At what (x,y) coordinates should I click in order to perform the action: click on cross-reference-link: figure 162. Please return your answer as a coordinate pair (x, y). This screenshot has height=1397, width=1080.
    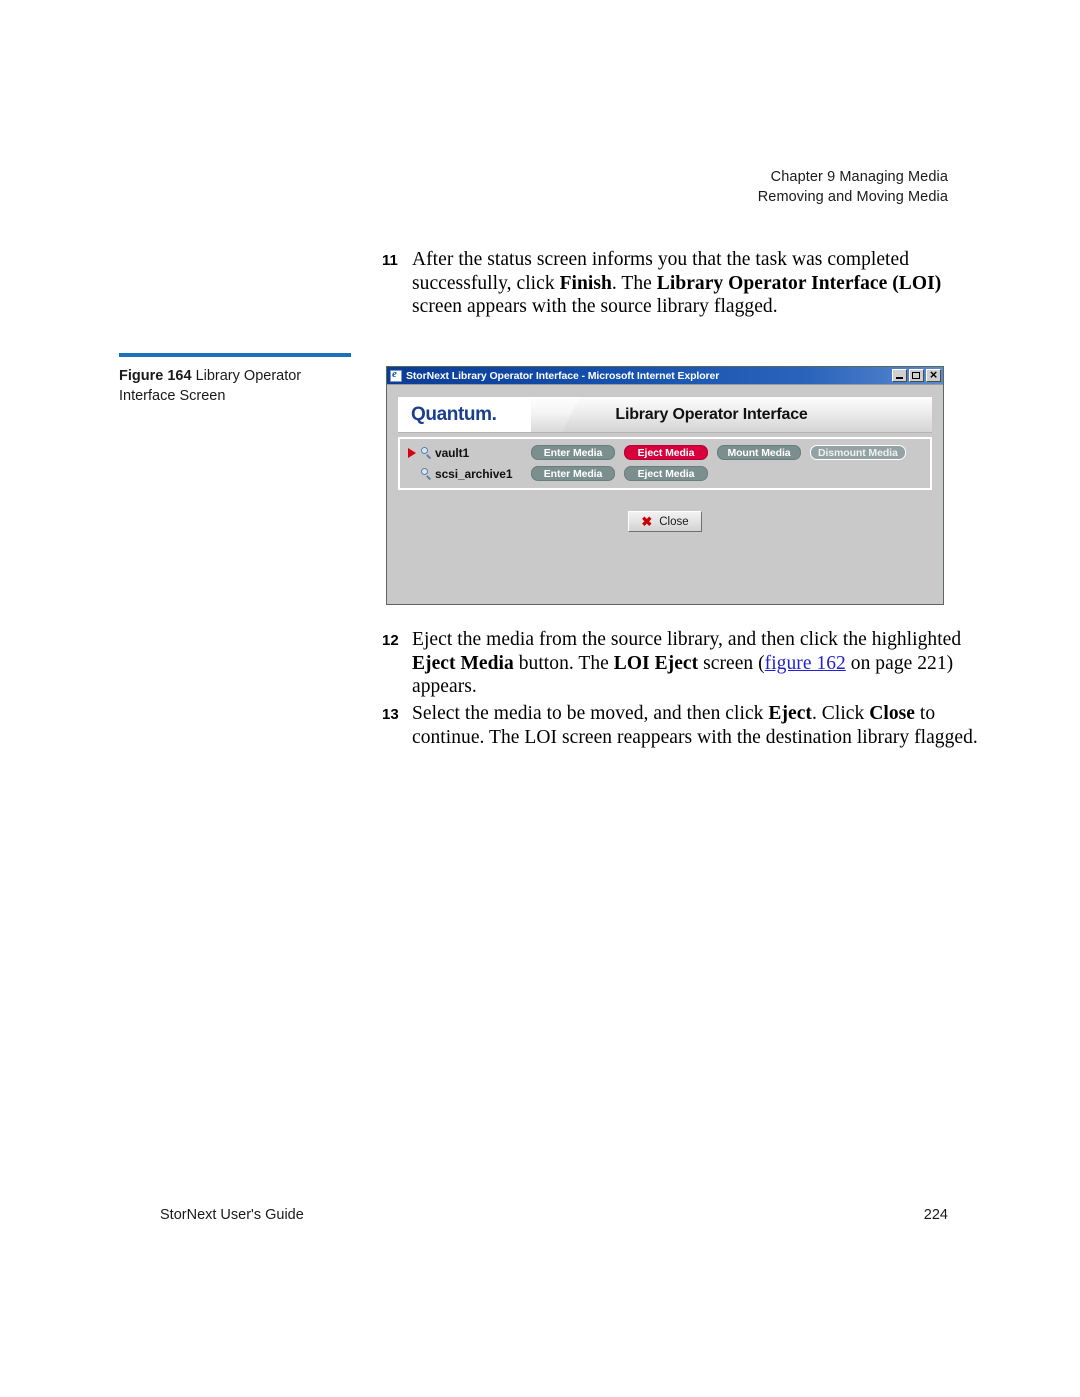
    Looking at the image, I should click on (805, 663).